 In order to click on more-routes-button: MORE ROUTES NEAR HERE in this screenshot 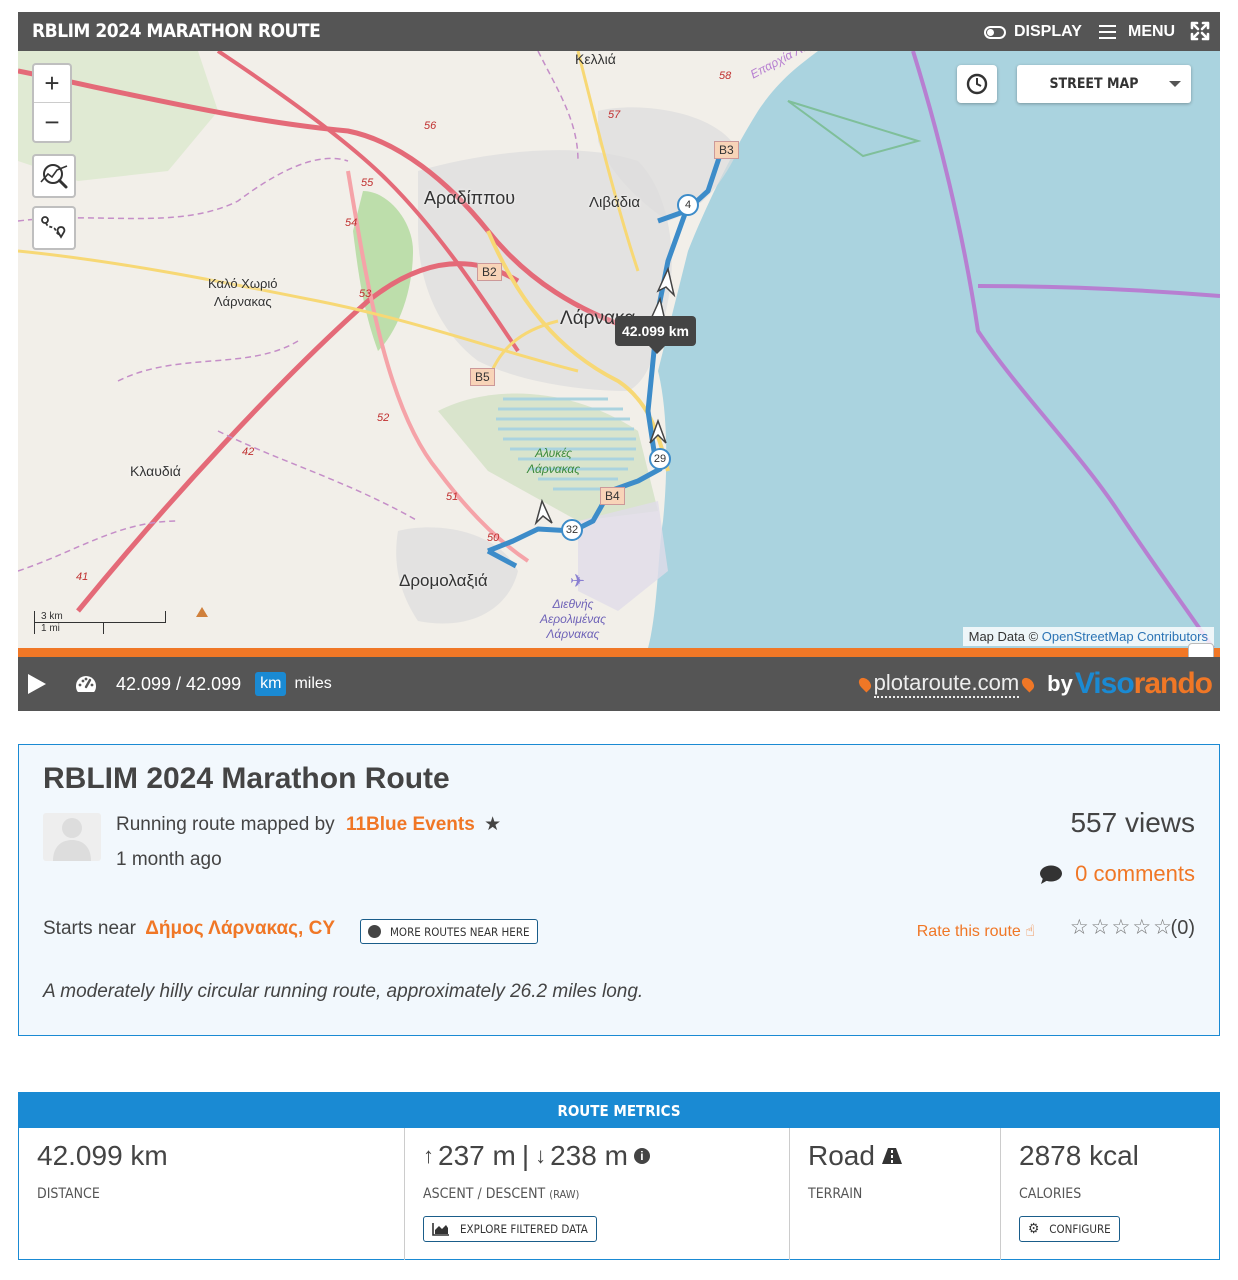, I will do `click(449, 931)`.